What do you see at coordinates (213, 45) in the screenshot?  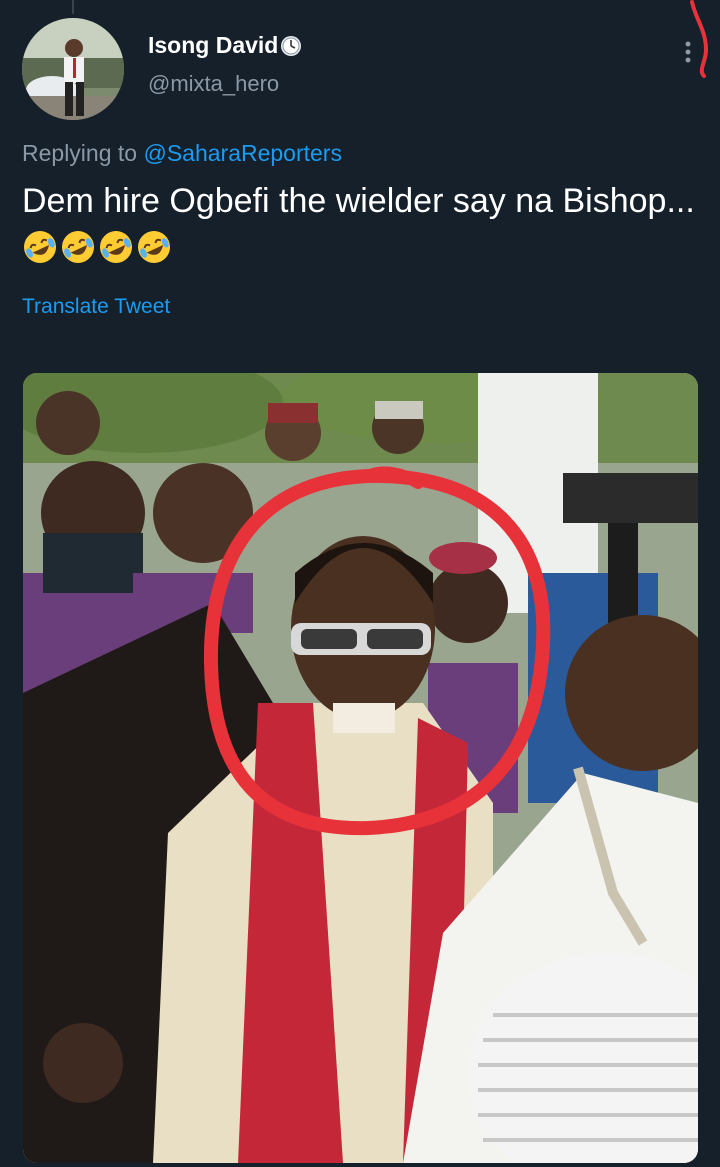 I see `display-name: Isong David` at bounding box center [213, 45].